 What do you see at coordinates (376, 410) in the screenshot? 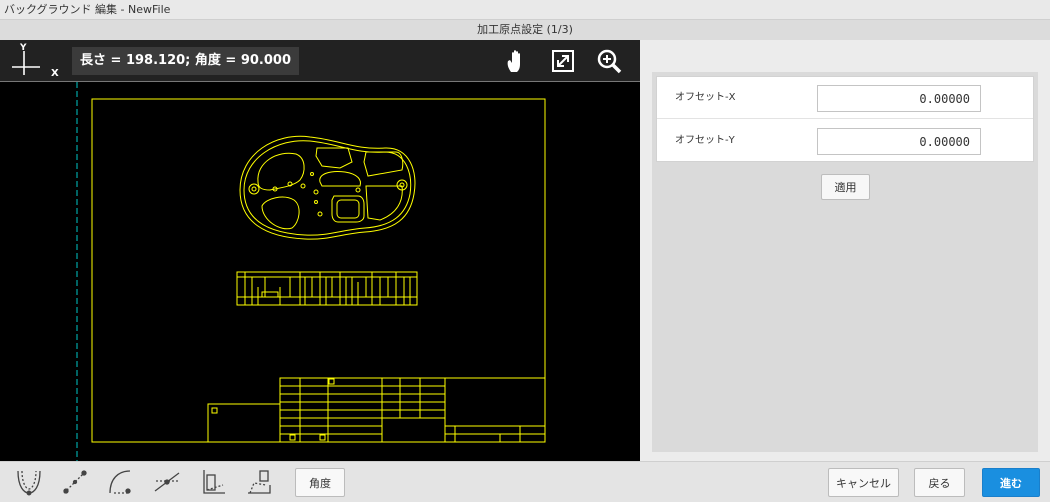
I see `title-block` at bounding box center [376, 410].